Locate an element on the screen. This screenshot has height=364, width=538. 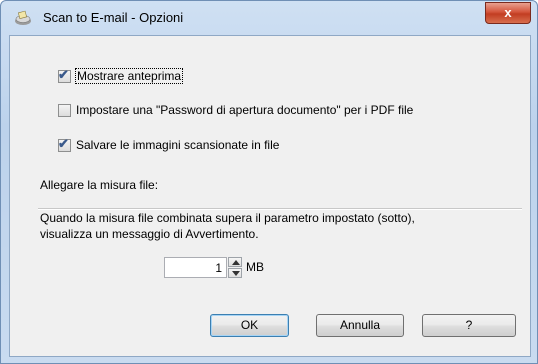
arrow-up-icon is located at coordinates (236, 262).